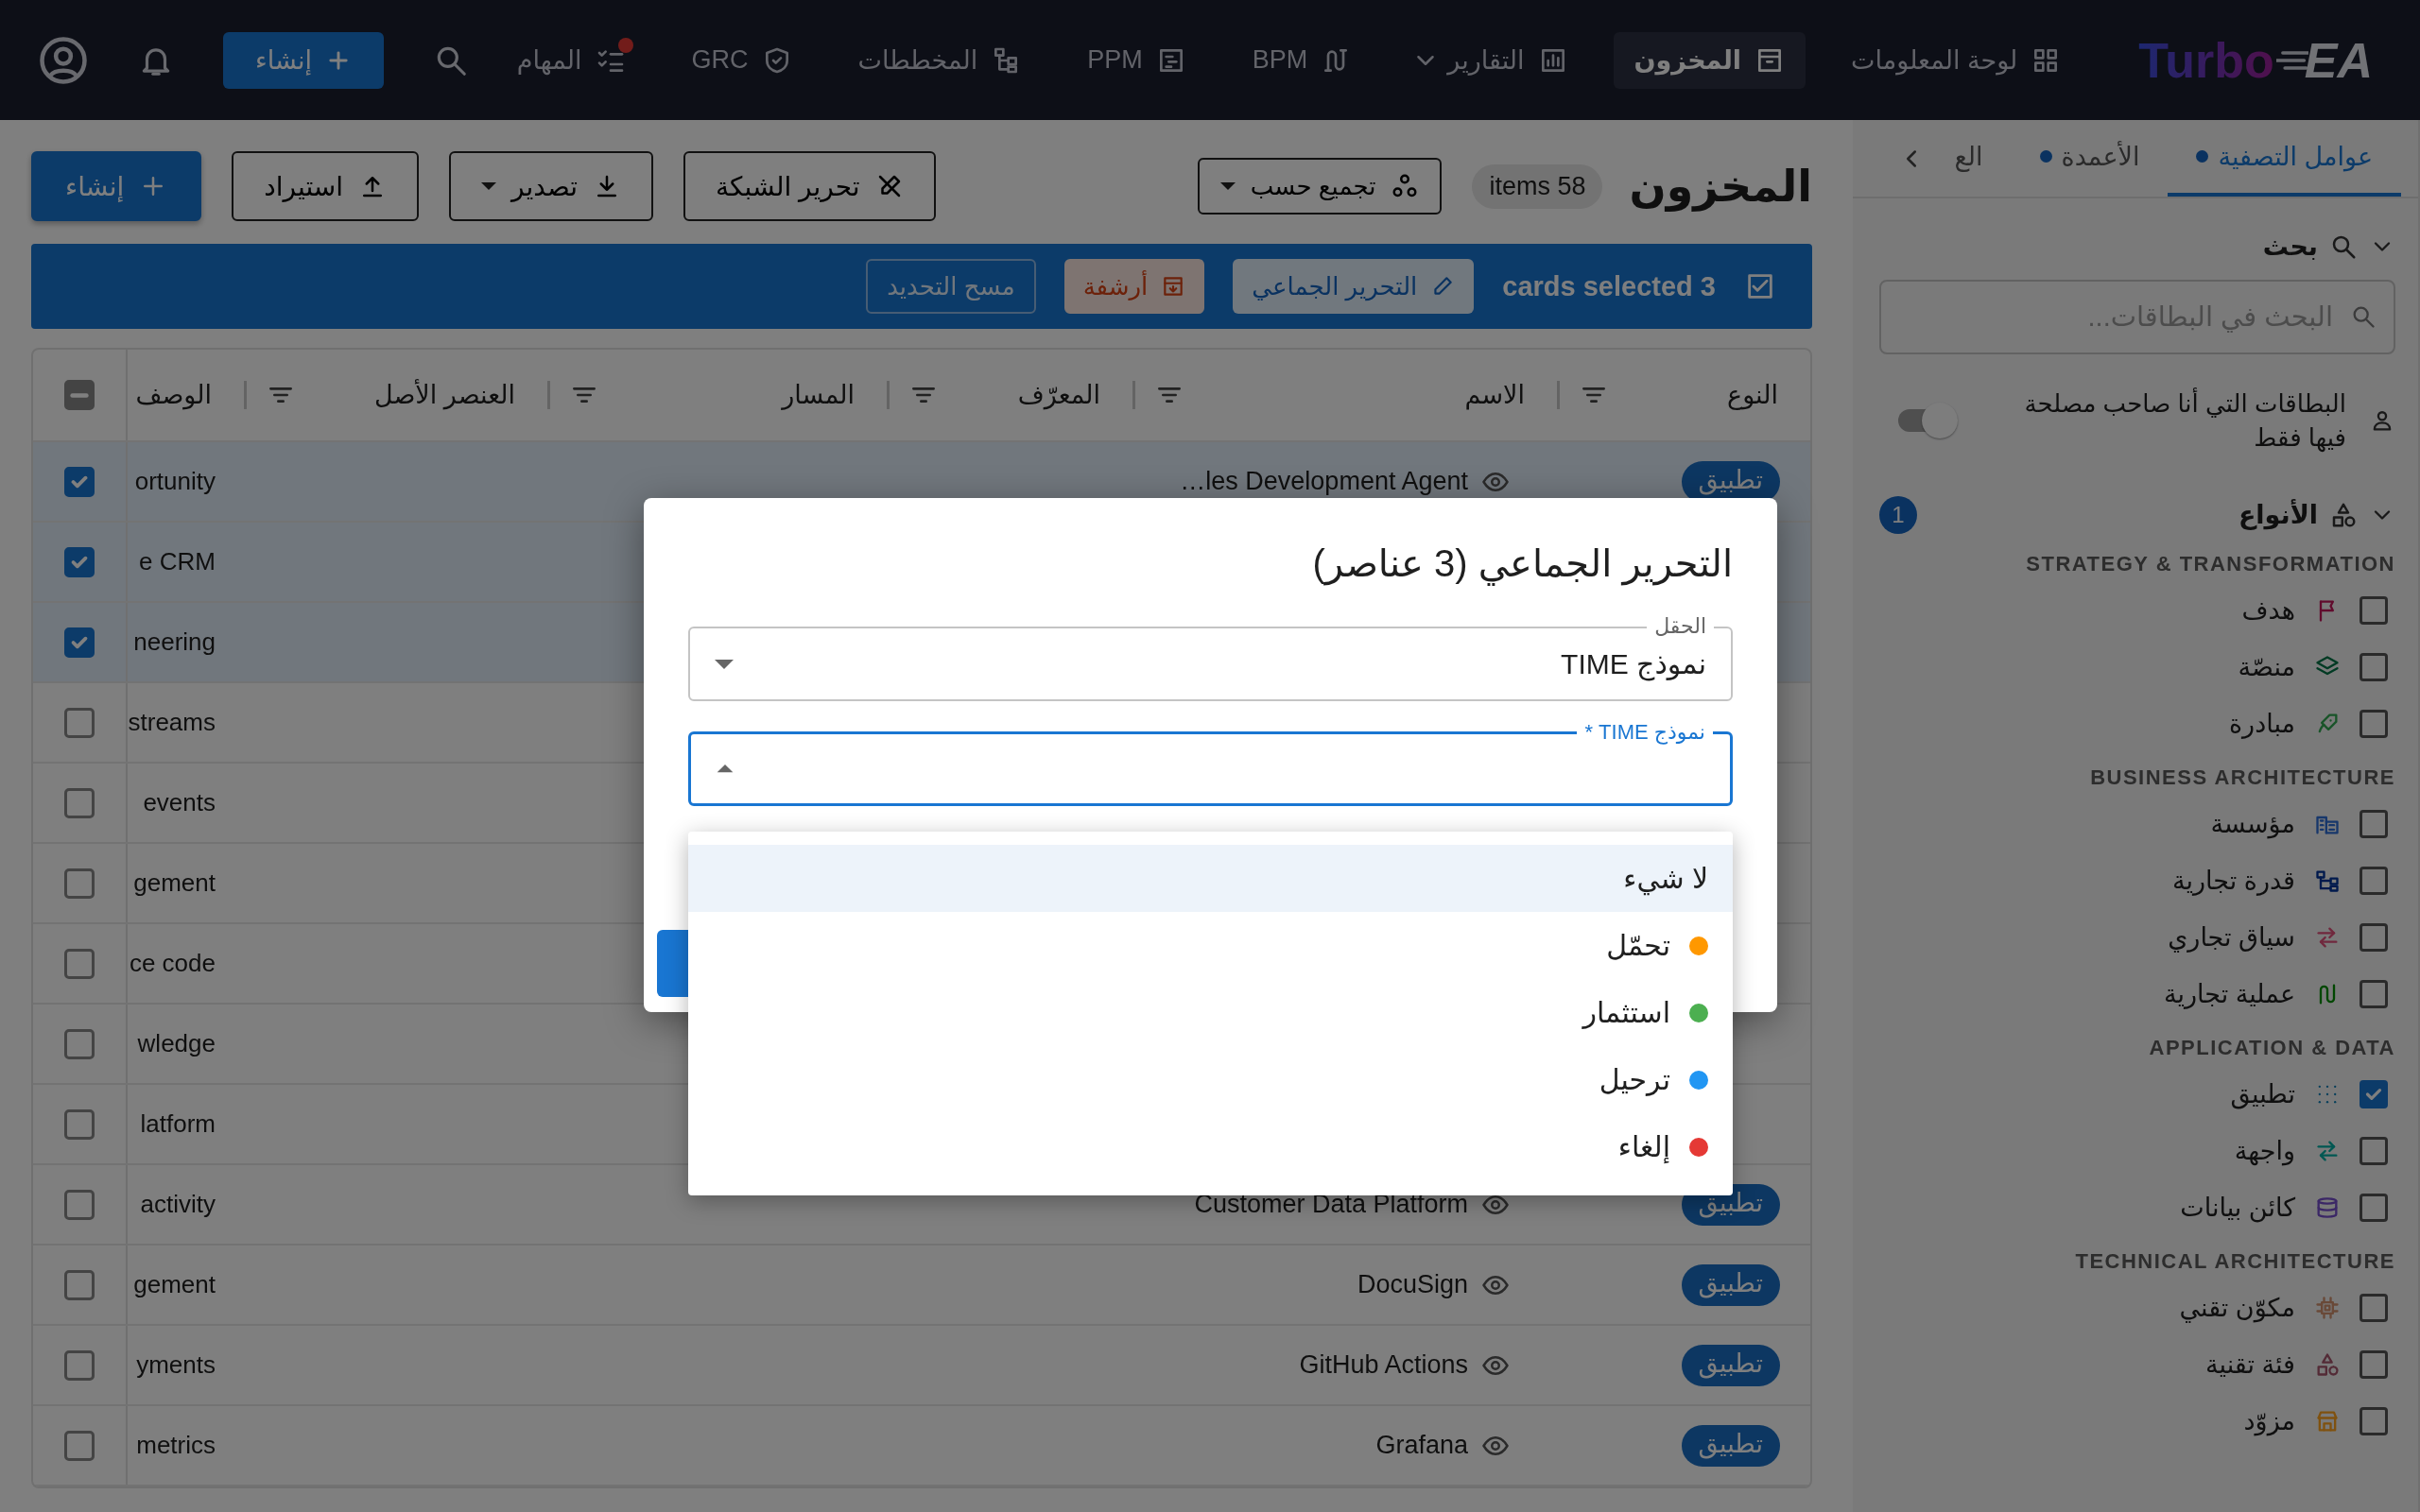  What do you see at coordinates (2090, 158) in the screenshot?
I see `panel-tab: الأعمدة` at bounding box center [2090, 158].